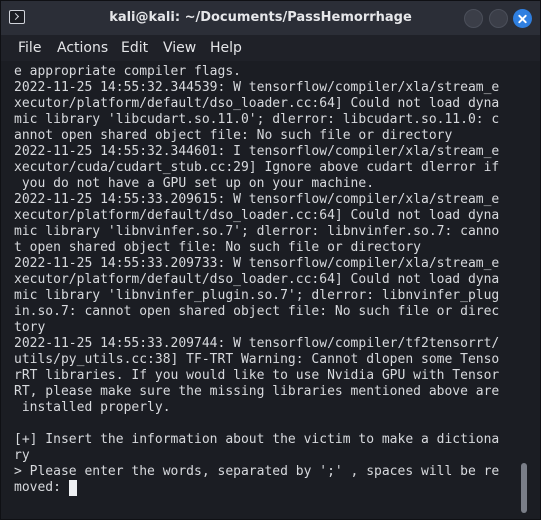  Describe the element at coordinates (179, 48) in the screenshot. I see `menu-view: View` at that location.